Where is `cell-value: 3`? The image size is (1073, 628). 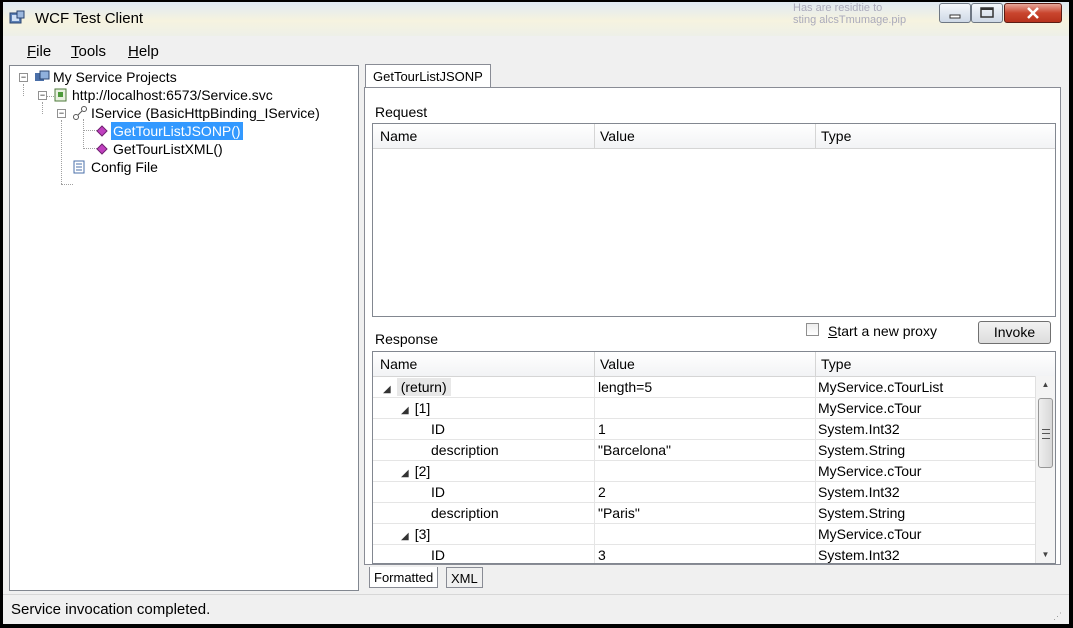 cell-value: 3 is located at coordinates (602, 555).